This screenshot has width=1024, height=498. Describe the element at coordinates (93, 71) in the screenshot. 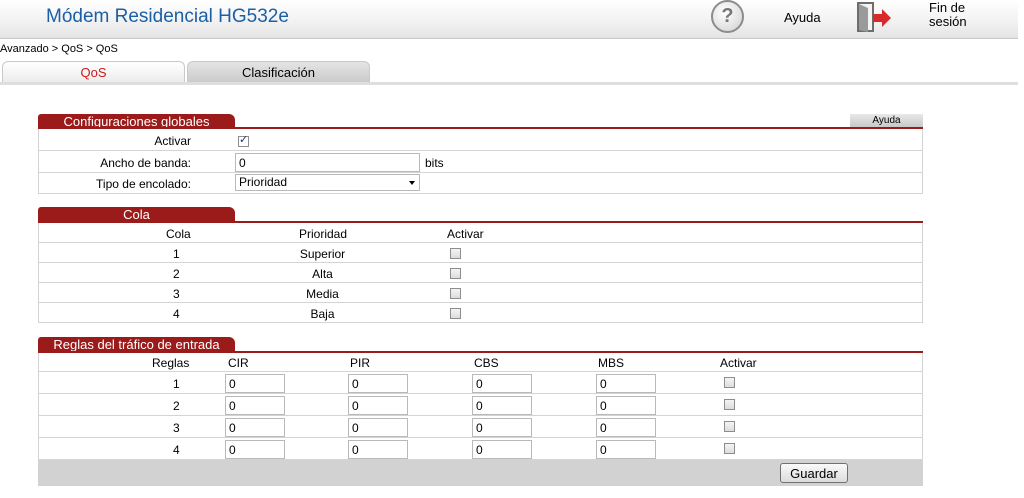

I see `tab-qos: QoS` at that location.